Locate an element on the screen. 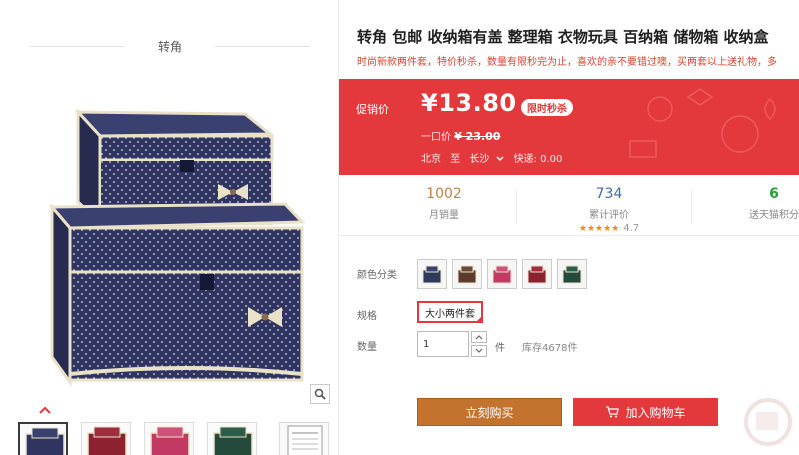 Image resolution: width=799 pixels, height=455 pixels. thumbnail-pink is located at coordinates (169, 438).